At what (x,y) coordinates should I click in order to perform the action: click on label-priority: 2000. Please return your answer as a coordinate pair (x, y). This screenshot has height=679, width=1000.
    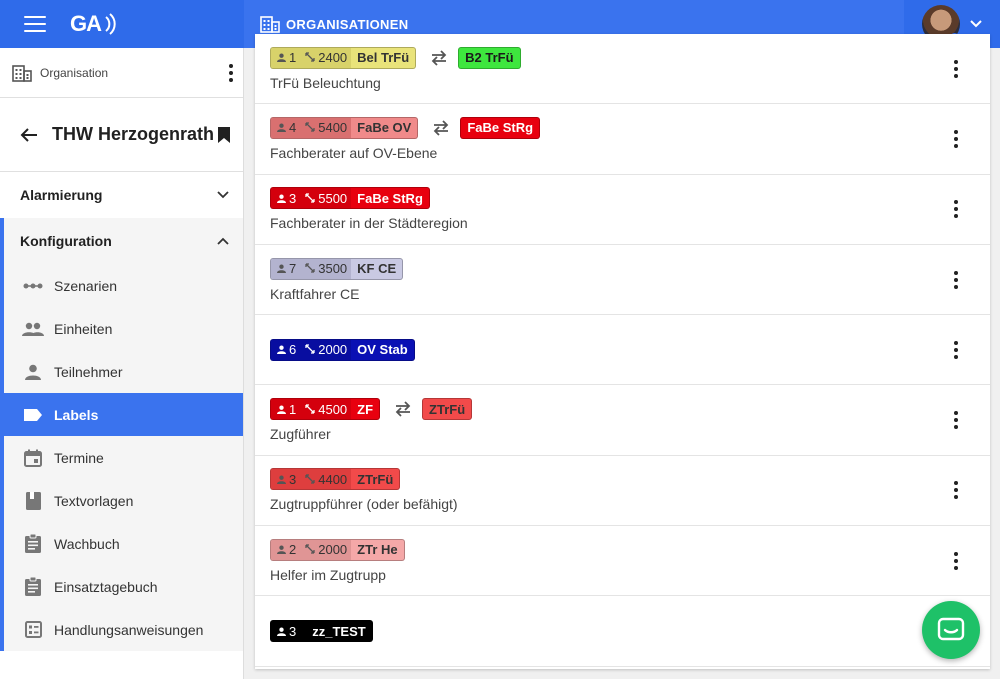
    Looking at the image, I should click on (333, 550).